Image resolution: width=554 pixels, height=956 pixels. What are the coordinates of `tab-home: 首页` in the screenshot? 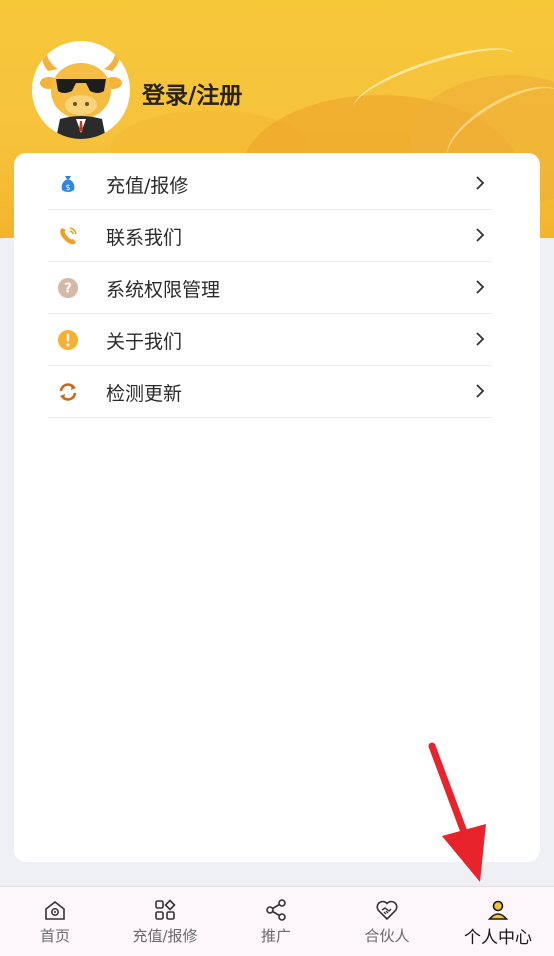 It's located at (55, 921).